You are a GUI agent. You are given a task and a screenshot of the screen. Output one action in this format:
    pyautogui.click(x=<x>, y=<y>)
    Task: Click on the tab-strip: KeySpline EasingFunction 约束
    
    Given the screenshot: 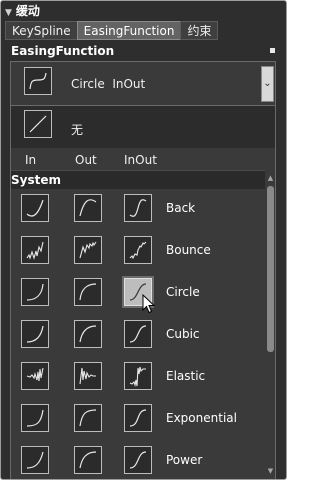 What is the action you would take?
    pyautogui.click(x=112, y=30)
    